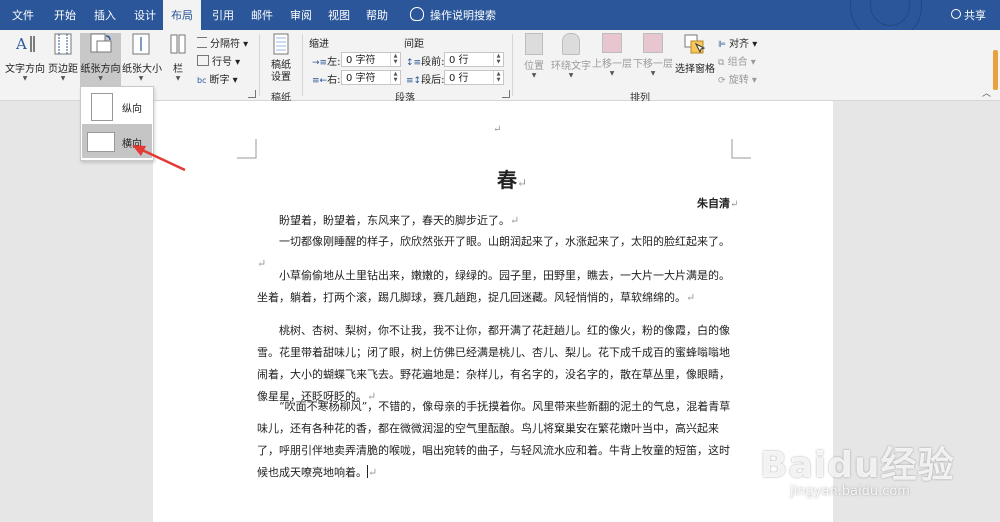 This screenshot has height=522, width=1000. What do you see at coordinates (459, 78) in the screenshot?
I see `spacing-after-value: 0 行` at bounding box center [459, 78].